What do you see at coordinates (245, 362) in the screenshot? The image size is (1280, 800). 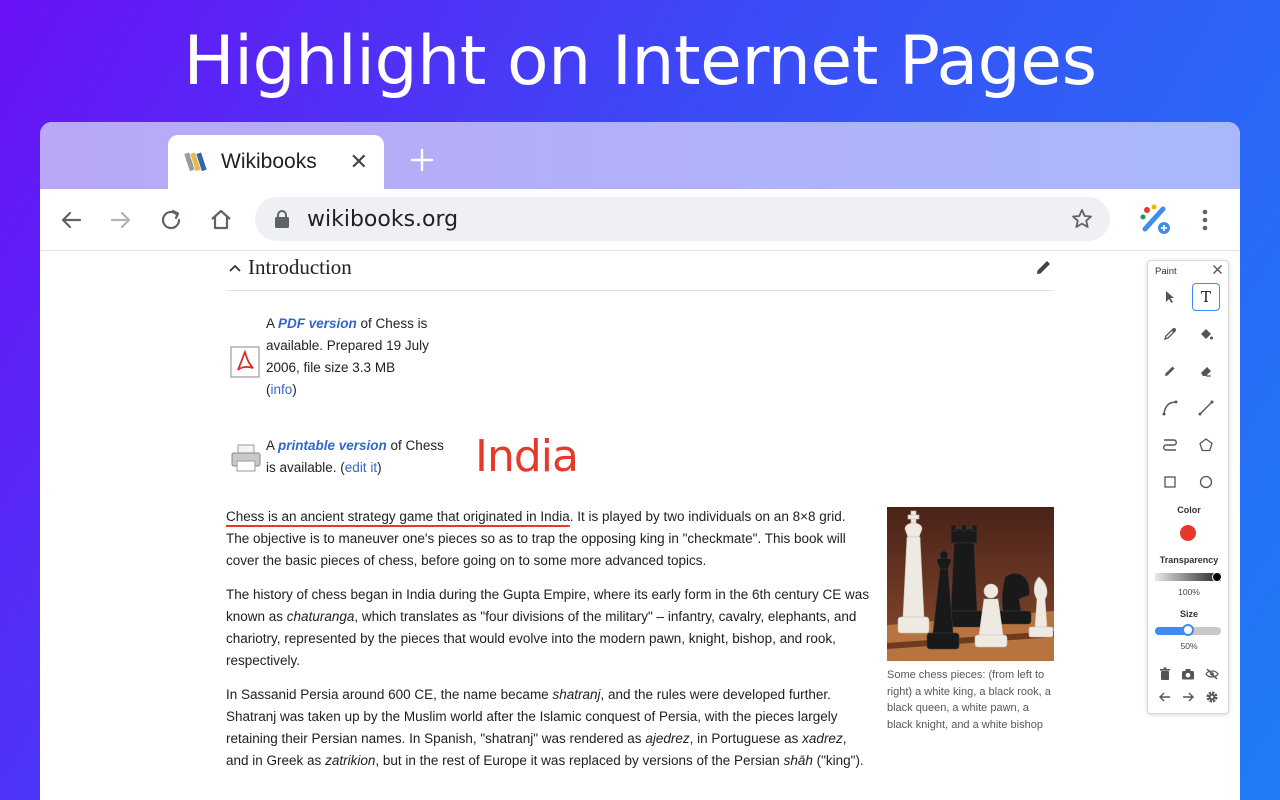 I see `pdf-file-icon` at bounding box center [245, 362].